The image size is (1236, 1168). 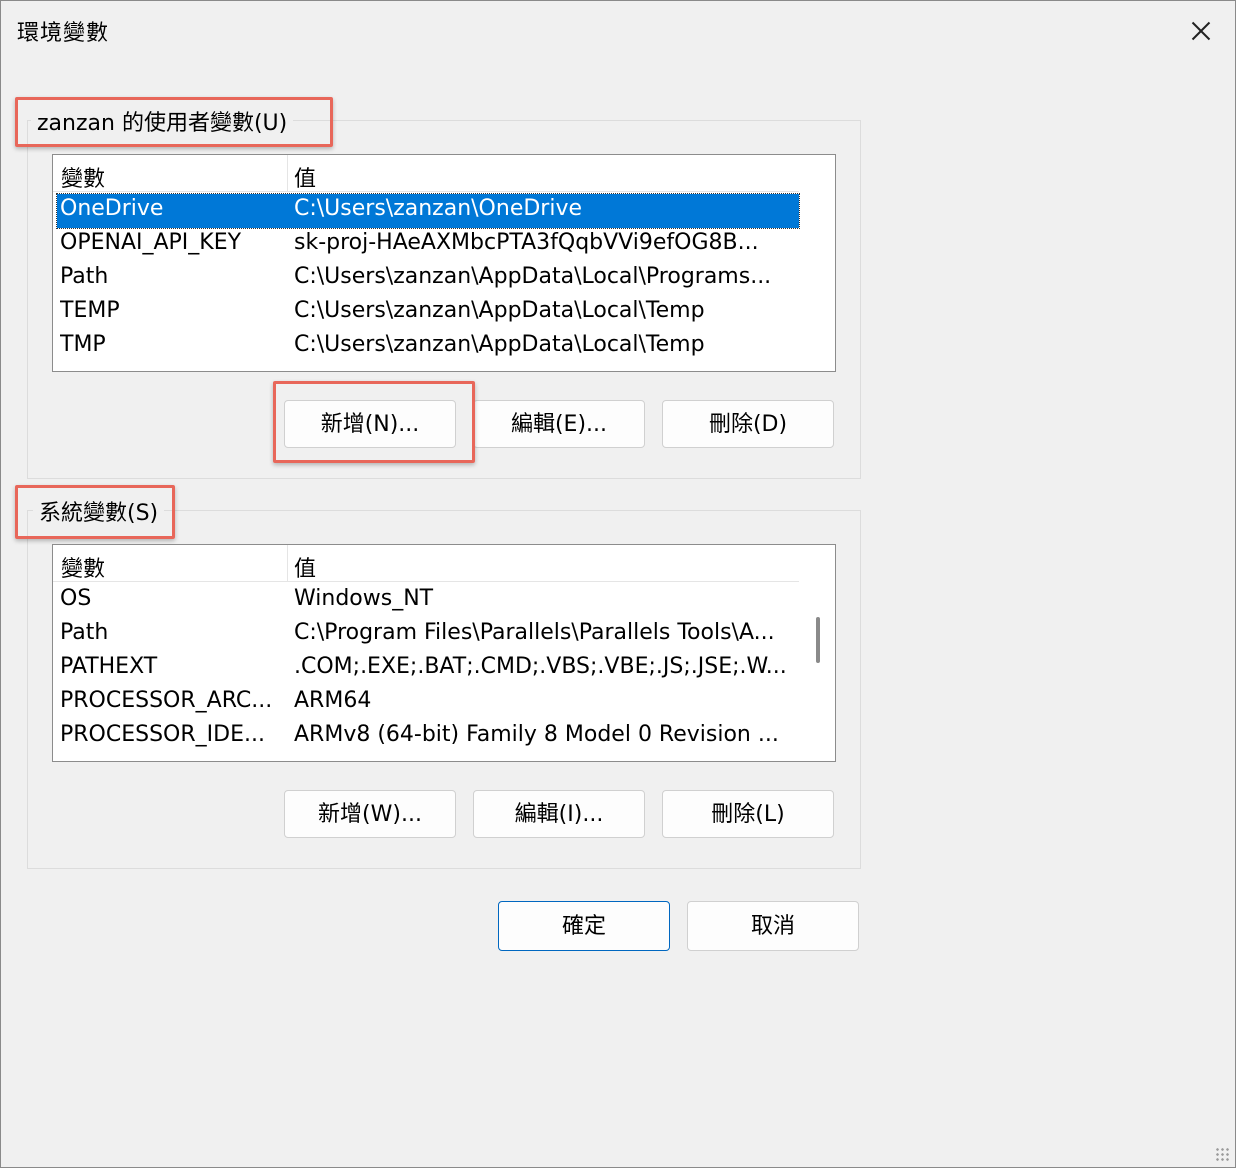 What do you see at coordinates (112, 208) in the screenshot?
I see `variable-name: OneDrive` at bounding box center [112, 208].